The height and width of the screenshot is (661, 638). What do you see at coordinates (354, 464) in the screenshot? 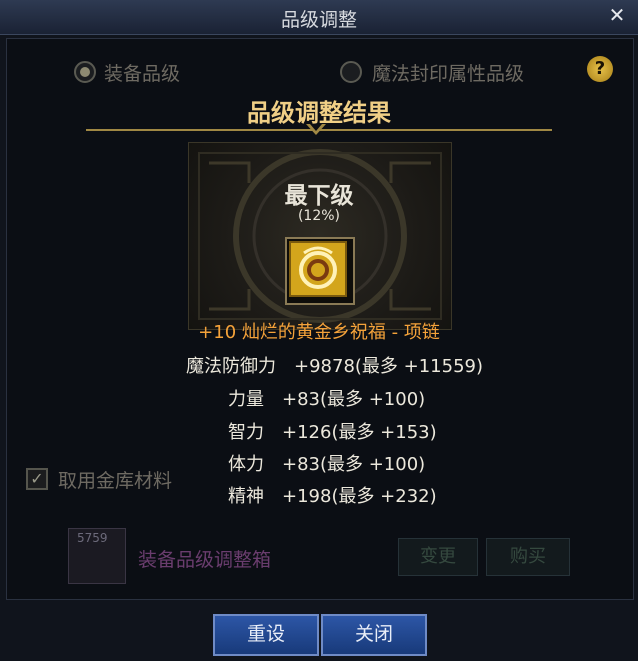
I see `stat-value-stamina: +83(最多 +100)` at bounding box center [354, 464].